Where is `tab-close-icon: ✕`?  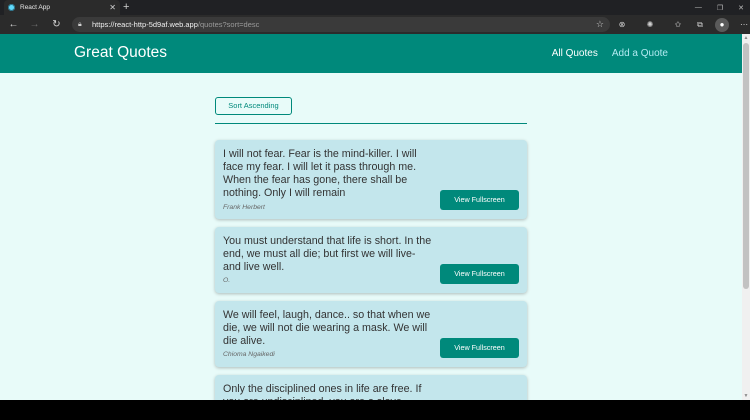
tab-close-icon: ✕ is located at coordinates (112, 7).